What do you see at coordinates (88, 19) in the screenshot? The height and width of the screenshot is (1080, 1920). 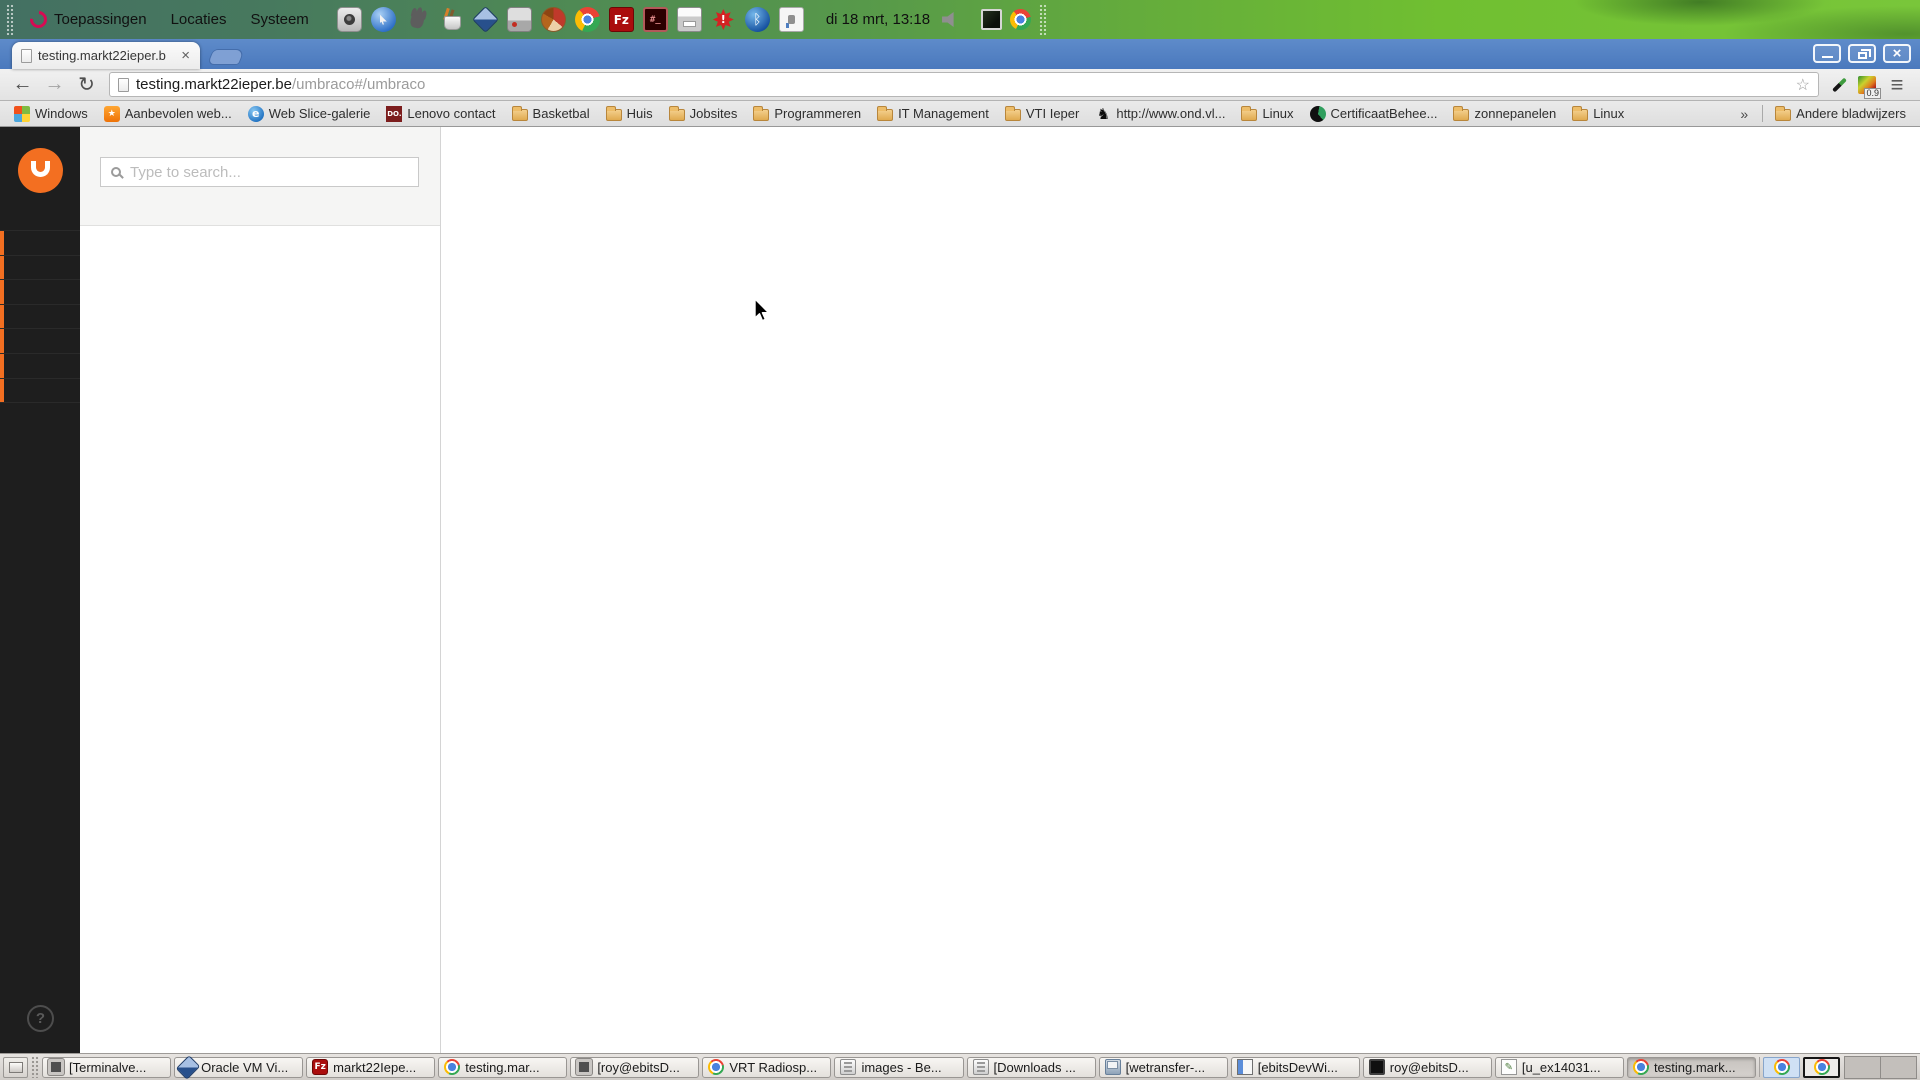 I see `menu-applications: Toepassingen` at bounding box center [88, 19].